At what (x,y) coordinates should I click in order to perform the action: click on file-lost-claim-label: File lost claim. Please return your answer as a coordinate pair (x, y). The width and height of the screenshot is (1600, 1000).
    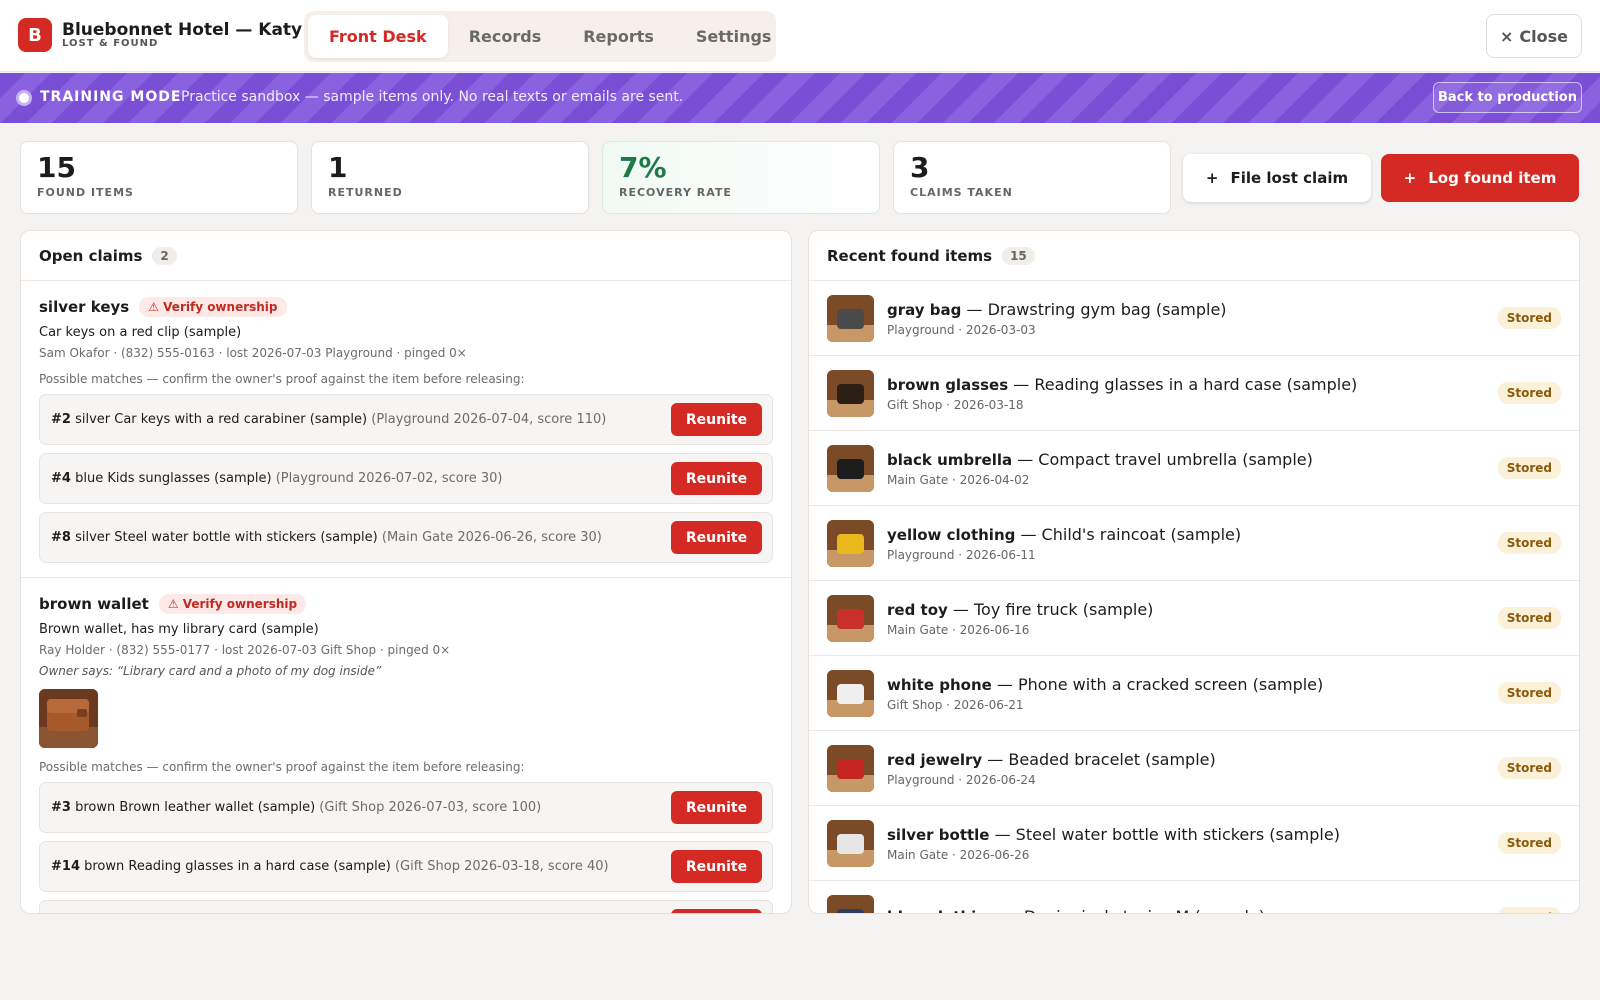
    Looking at the image, I should click on (1289, 178).